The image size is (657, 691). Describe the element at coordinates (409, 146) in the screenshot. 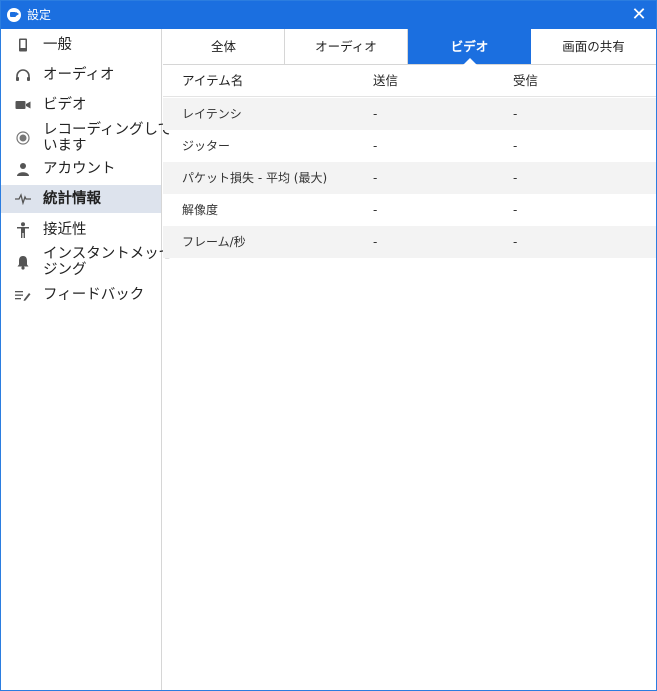

I see `table-row: ジッター - -` at that location.